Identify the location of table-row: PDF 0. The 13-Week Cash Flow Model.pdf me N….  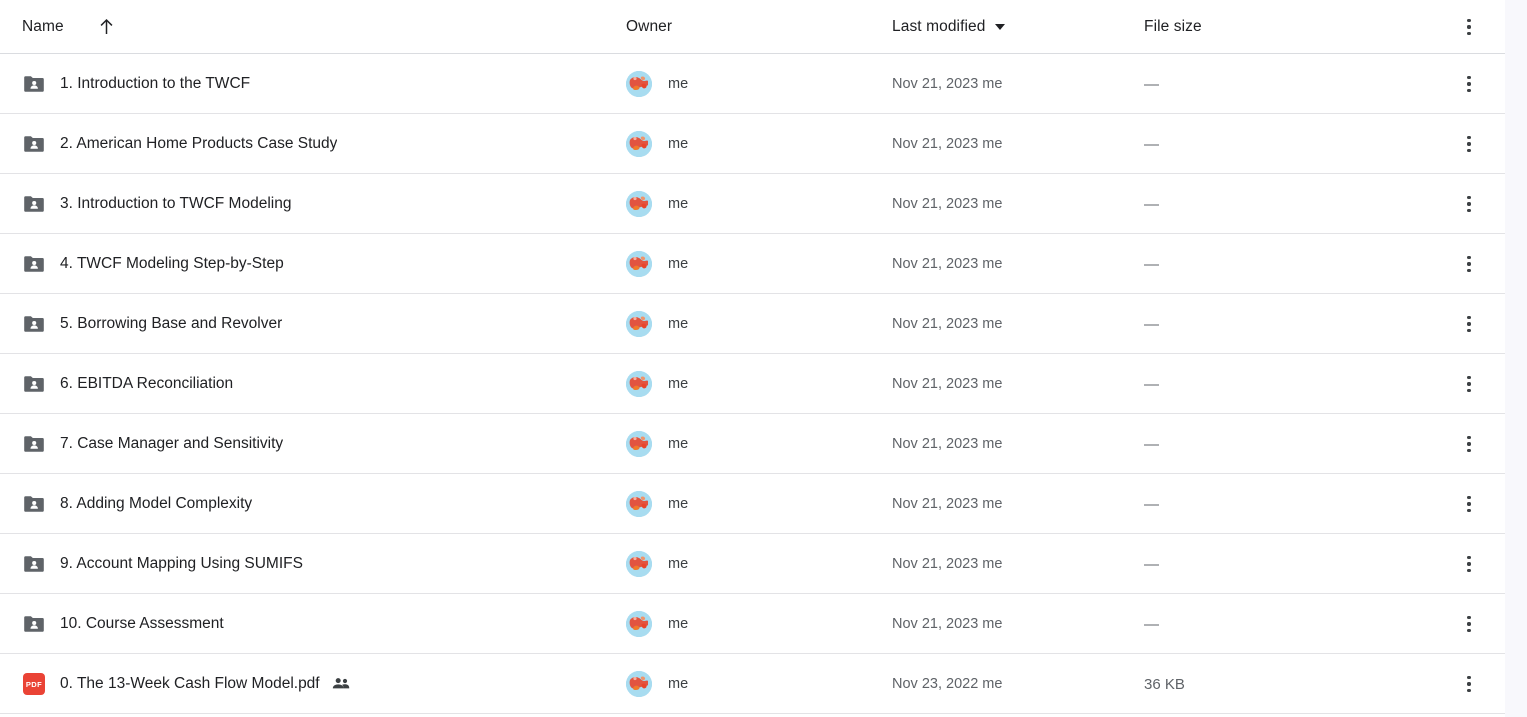
(752, 684).